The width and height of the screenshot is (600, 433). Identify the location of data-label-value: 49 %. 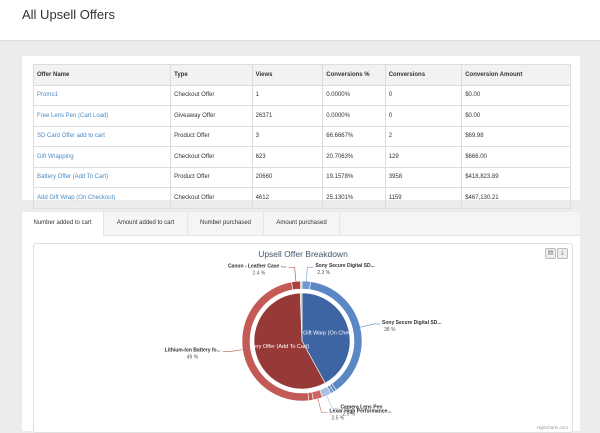
(193, 358).